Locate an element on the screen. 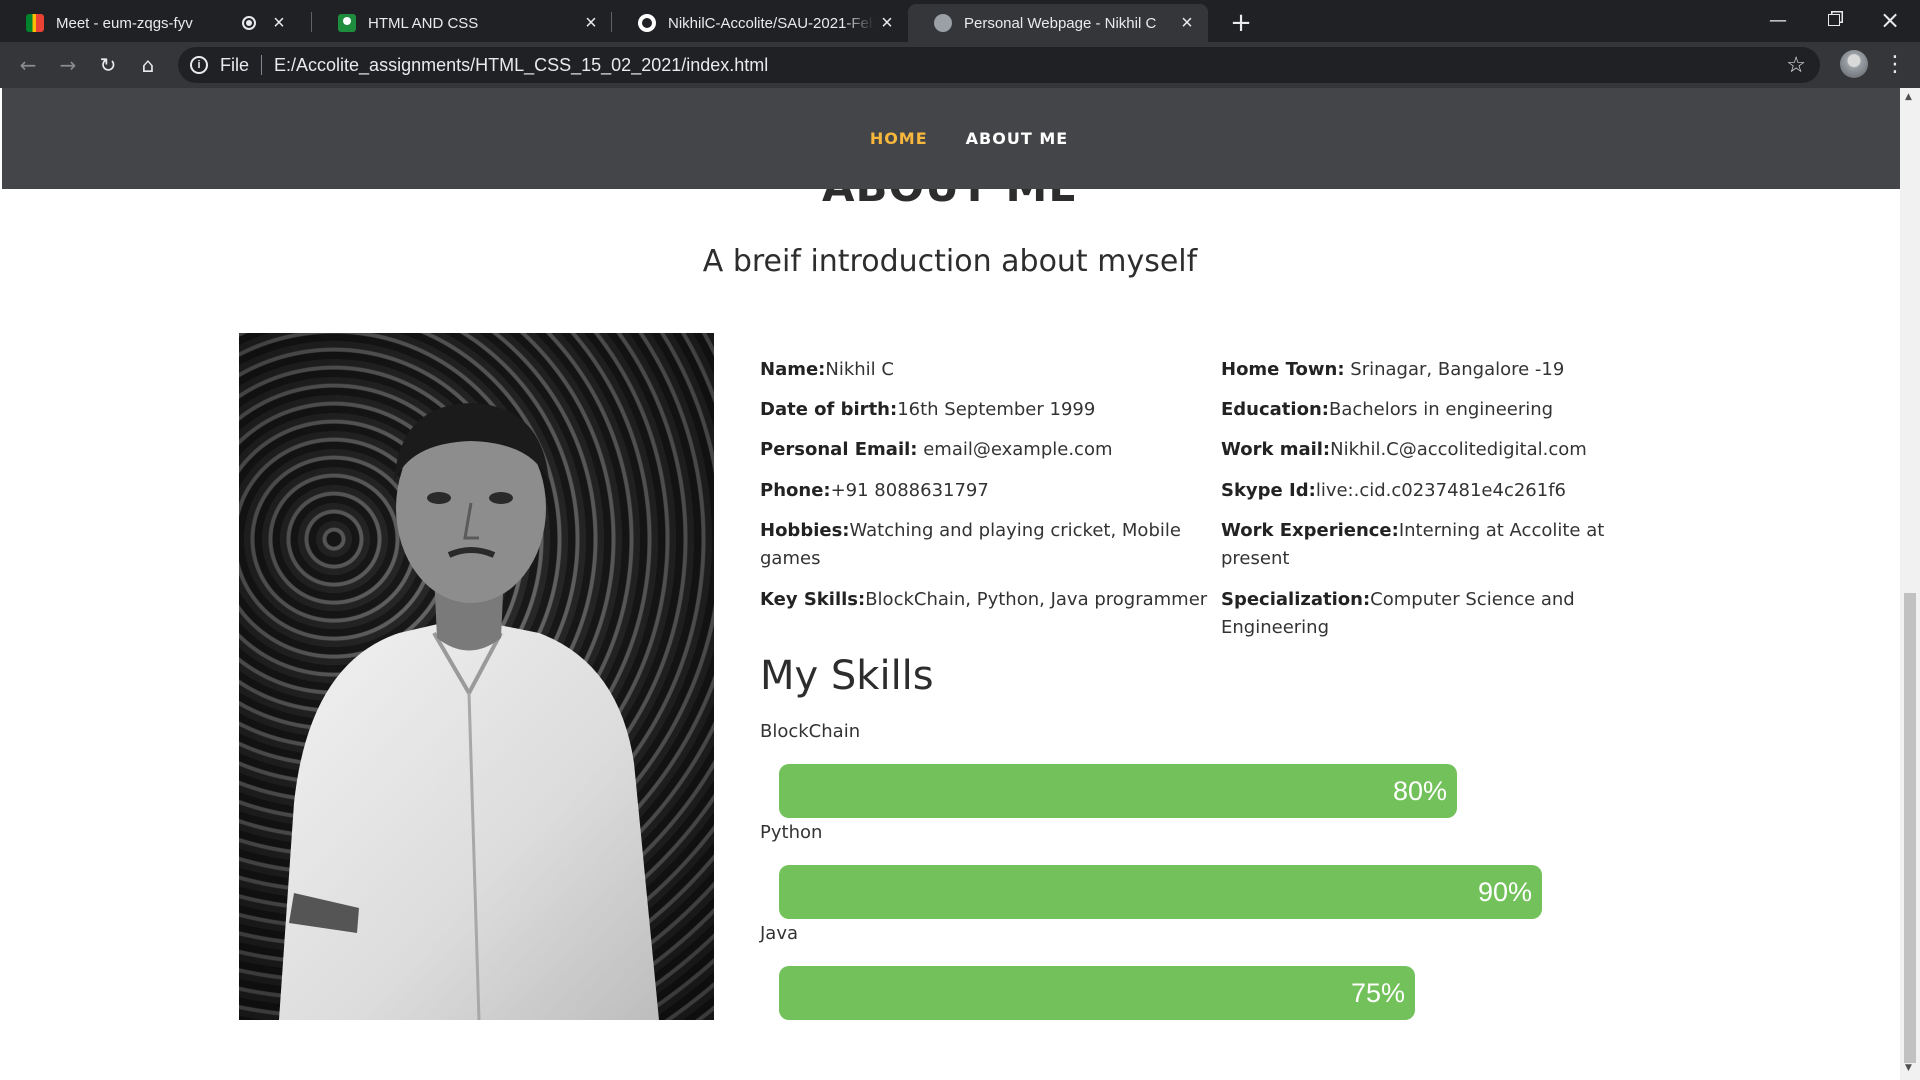  google-meet-icon is located at coordinates (35, 23).